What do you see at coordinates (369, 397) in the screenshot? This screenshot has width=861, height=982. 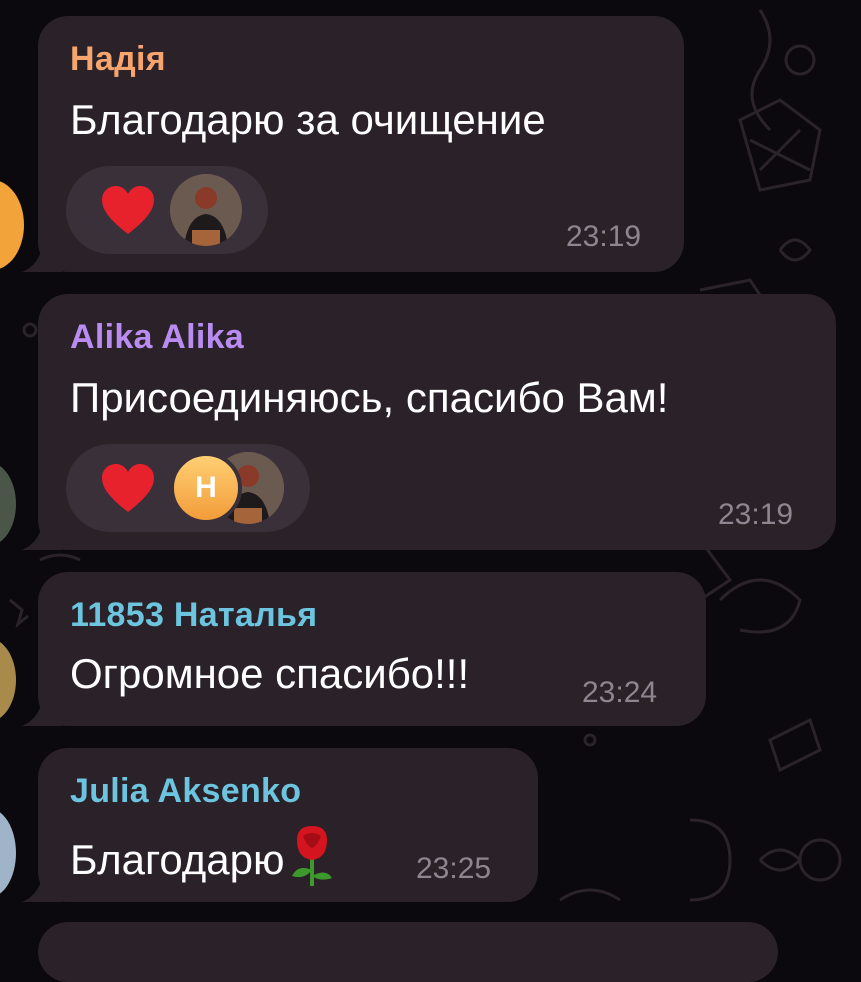 I see `message-text: Присоединяюсь, спасибо Вам!` at bounding box center [369, 397].